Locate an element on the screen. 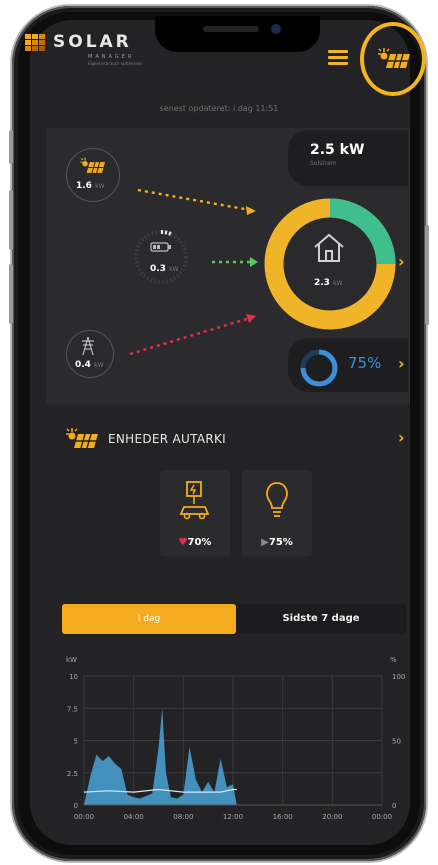  notch is located at coordinates (237, 34).